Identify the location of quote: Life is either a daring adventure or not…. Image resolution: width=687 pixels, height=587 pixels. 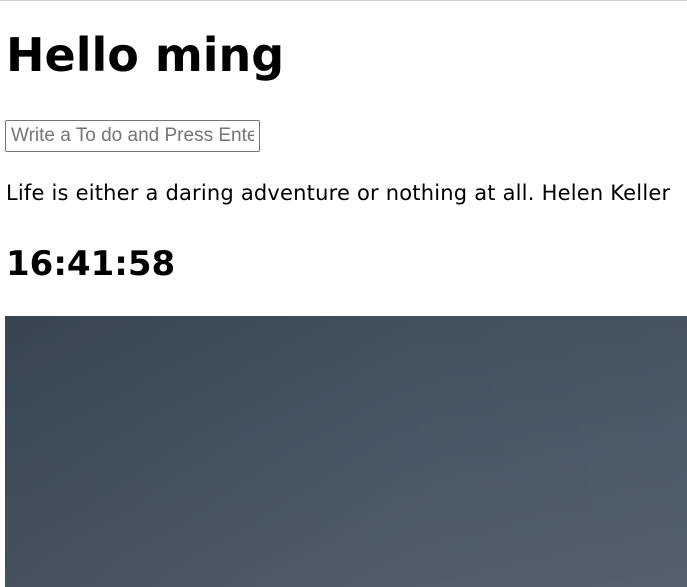
(338, 193).